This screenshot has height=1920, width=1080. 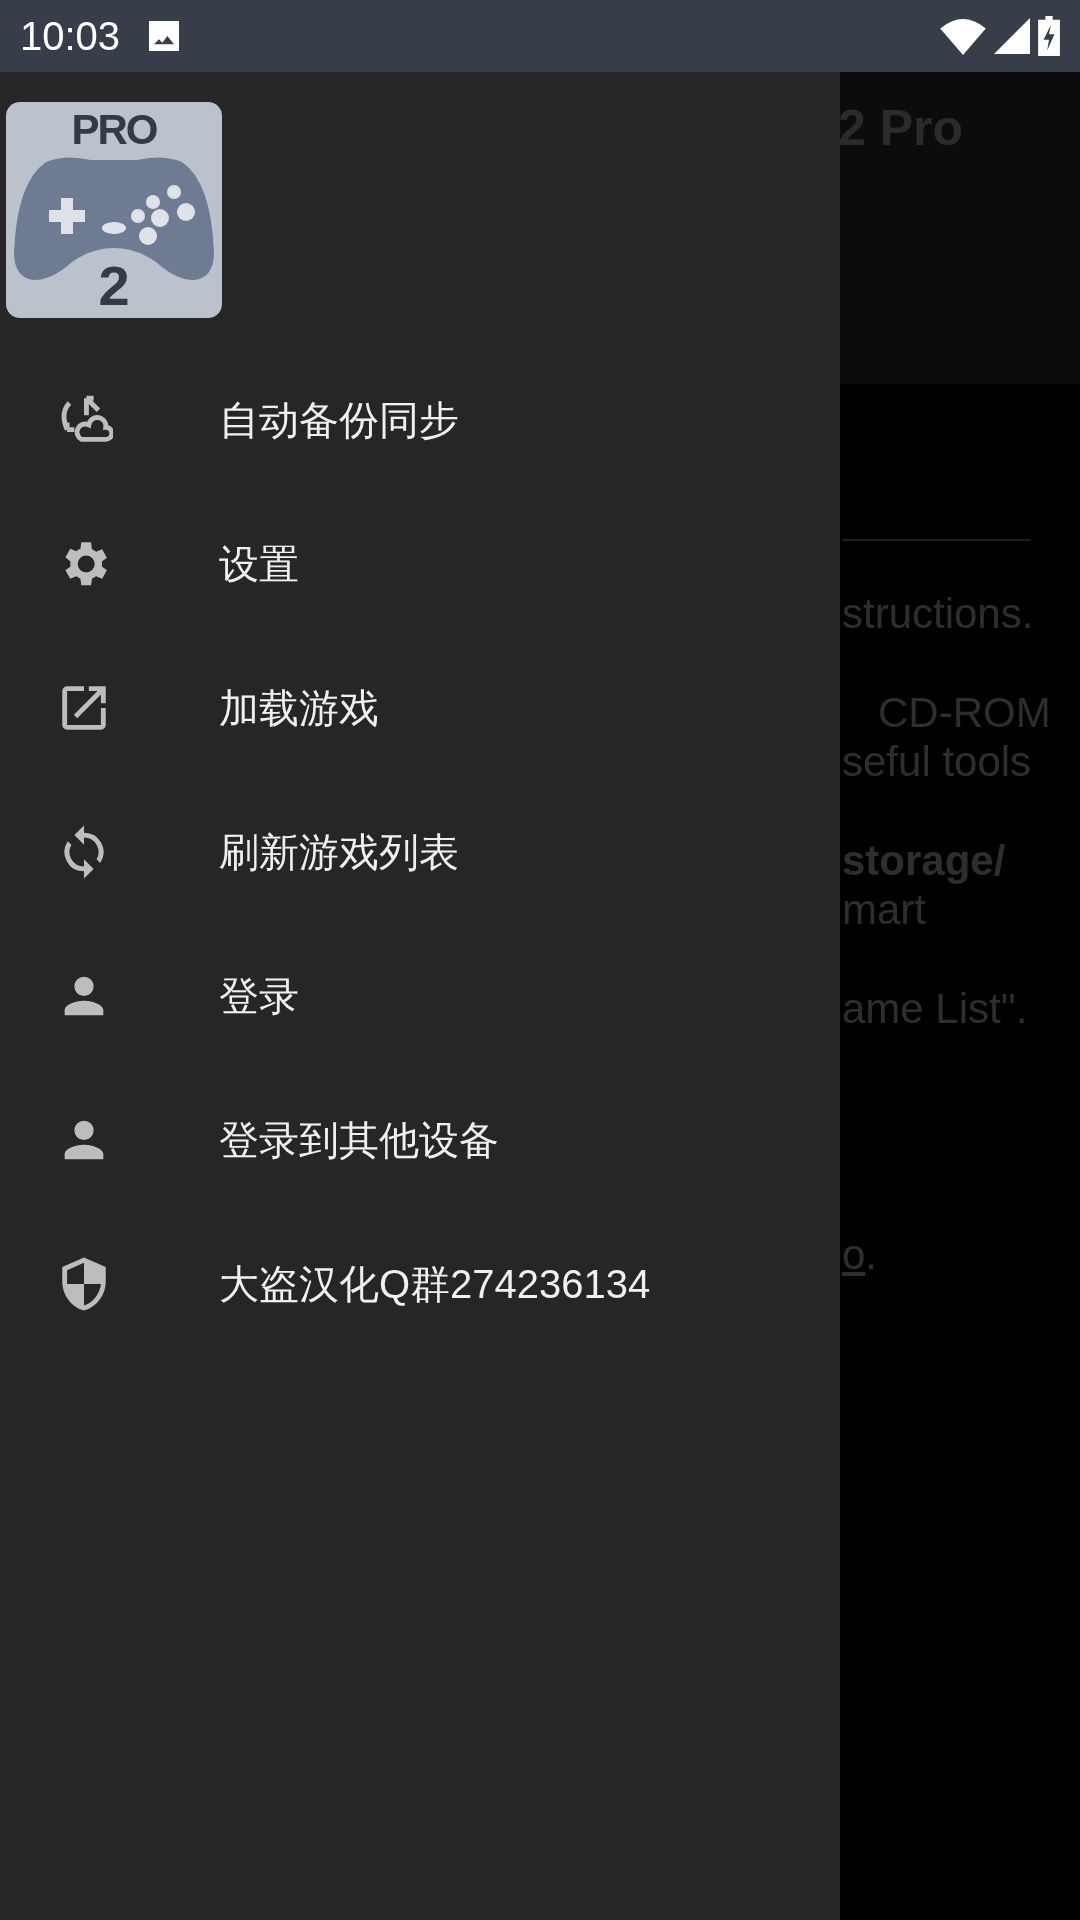 I want to click on menu-item: 大盗汉化Q群274236134, so click(x=420, y=1284).